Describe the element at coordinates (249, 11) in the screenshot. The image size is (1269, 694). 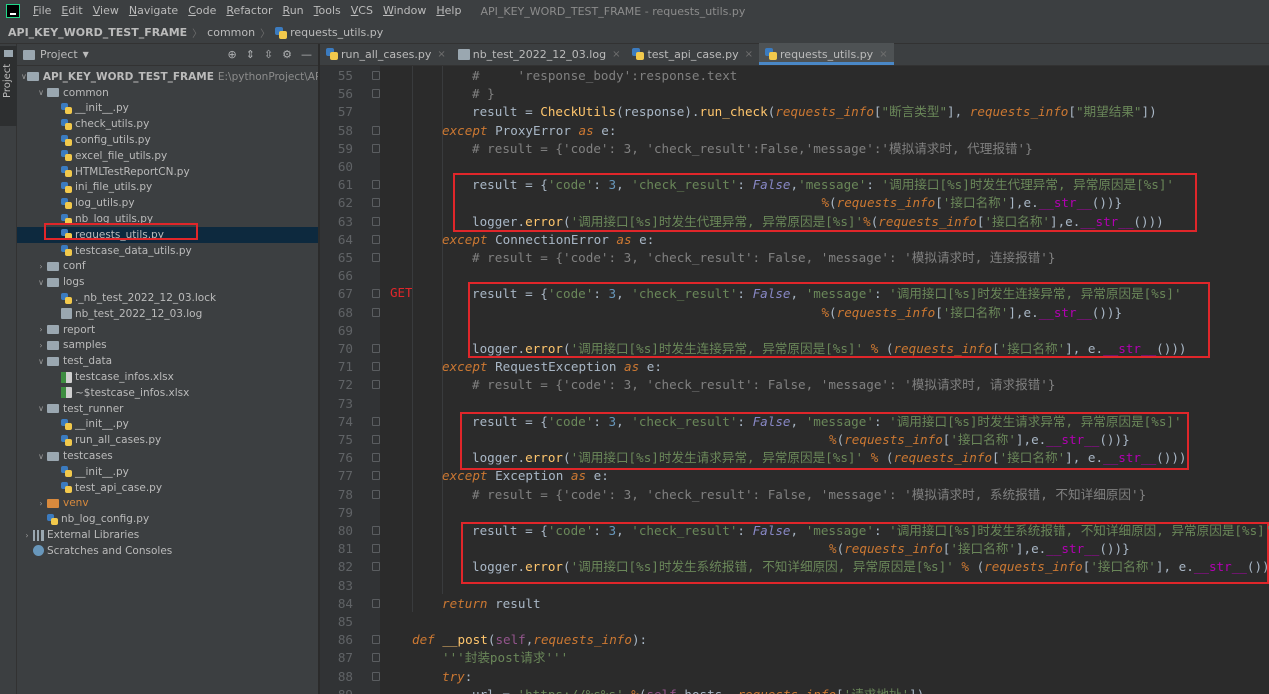
I see `menu-refactor: Refactor` at that location.